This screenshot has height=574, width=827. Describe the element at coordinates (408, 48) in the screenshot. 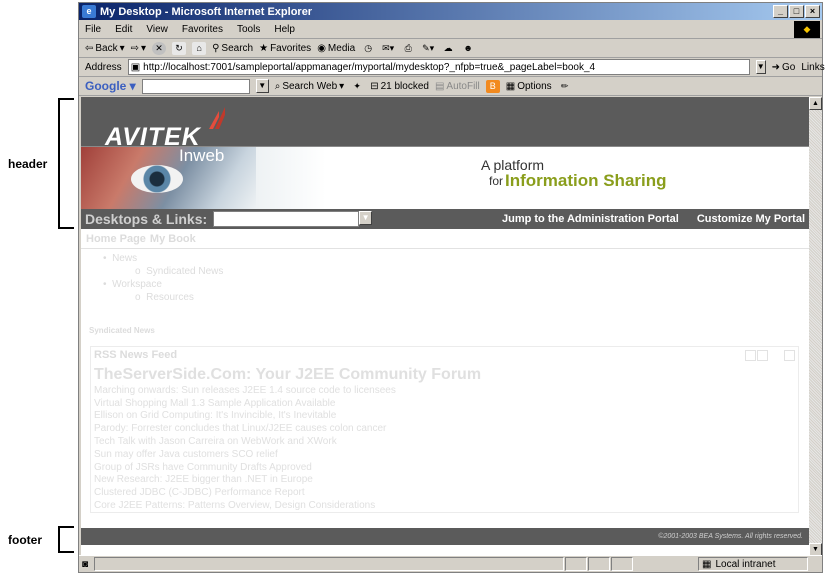

I see `print-icon: ⎙` at that location.